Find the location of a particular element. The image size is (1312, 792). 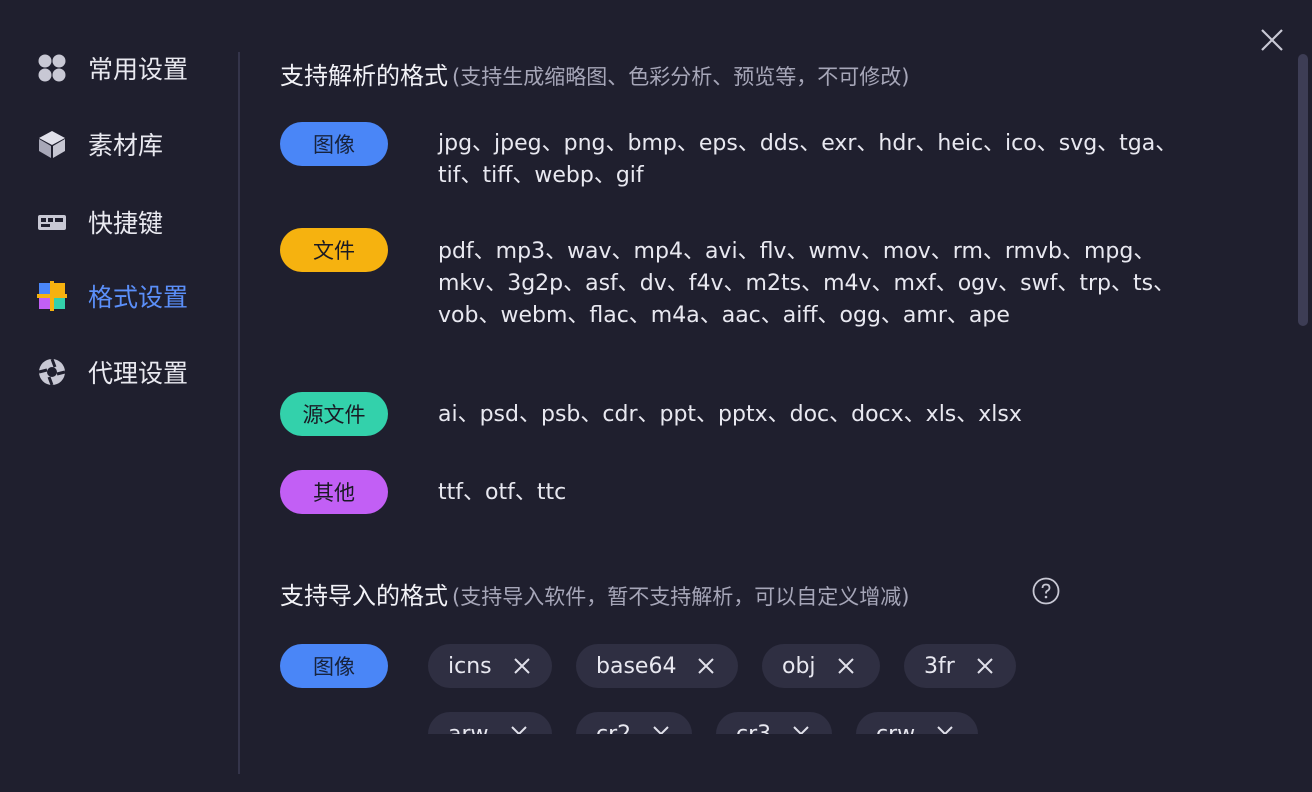

close-button is located at coordinates (1272, 40).